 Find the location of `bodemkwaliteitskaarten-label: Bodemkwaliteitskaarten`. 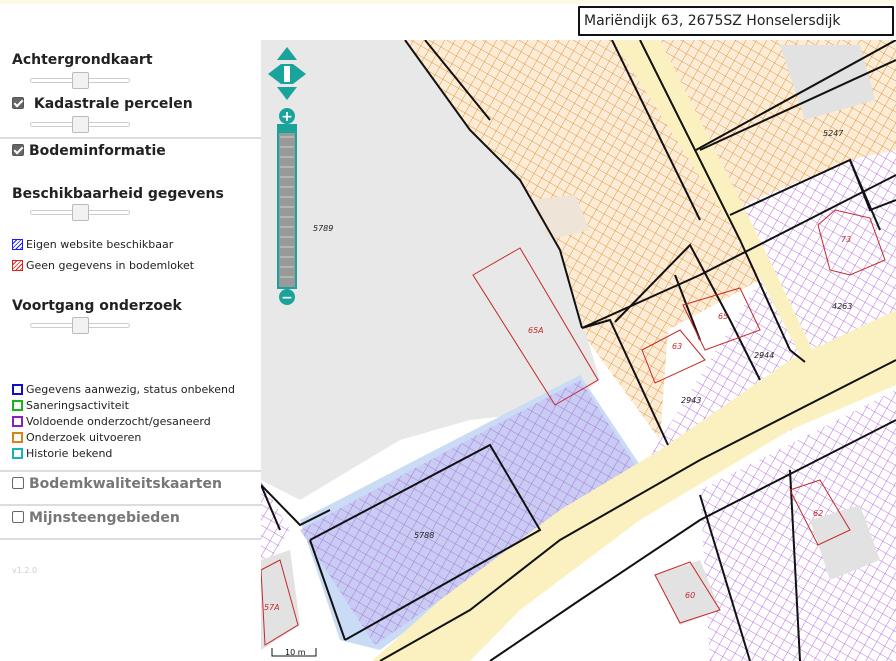

bodemkwaliteitskaarten-label: Bodemkwaliteitskaarten is located at coordinates (125, 484).